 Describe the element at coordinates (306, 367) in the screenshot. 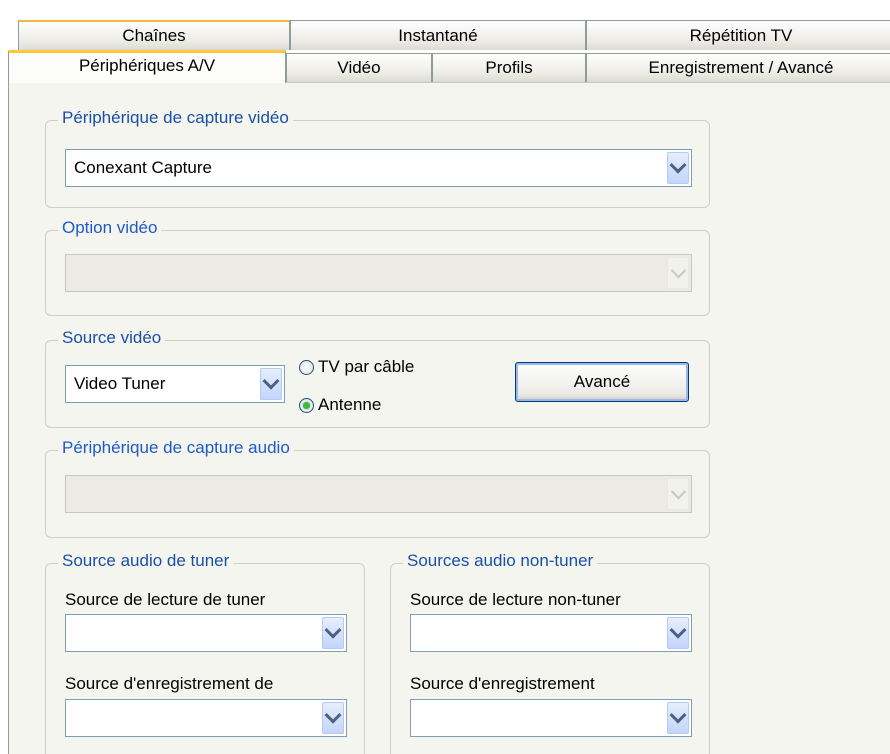

I see `radio-circle-icon` at that location.